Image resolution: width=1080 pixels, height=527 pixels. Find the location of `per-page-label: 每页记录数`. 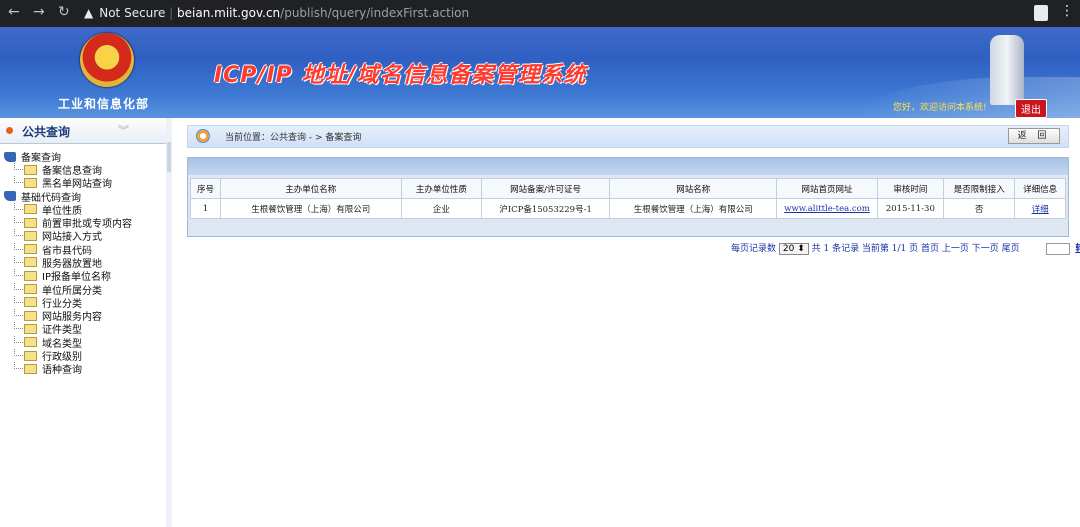

per-page-label: 每页记录数 is located at coordinates (754, 249).